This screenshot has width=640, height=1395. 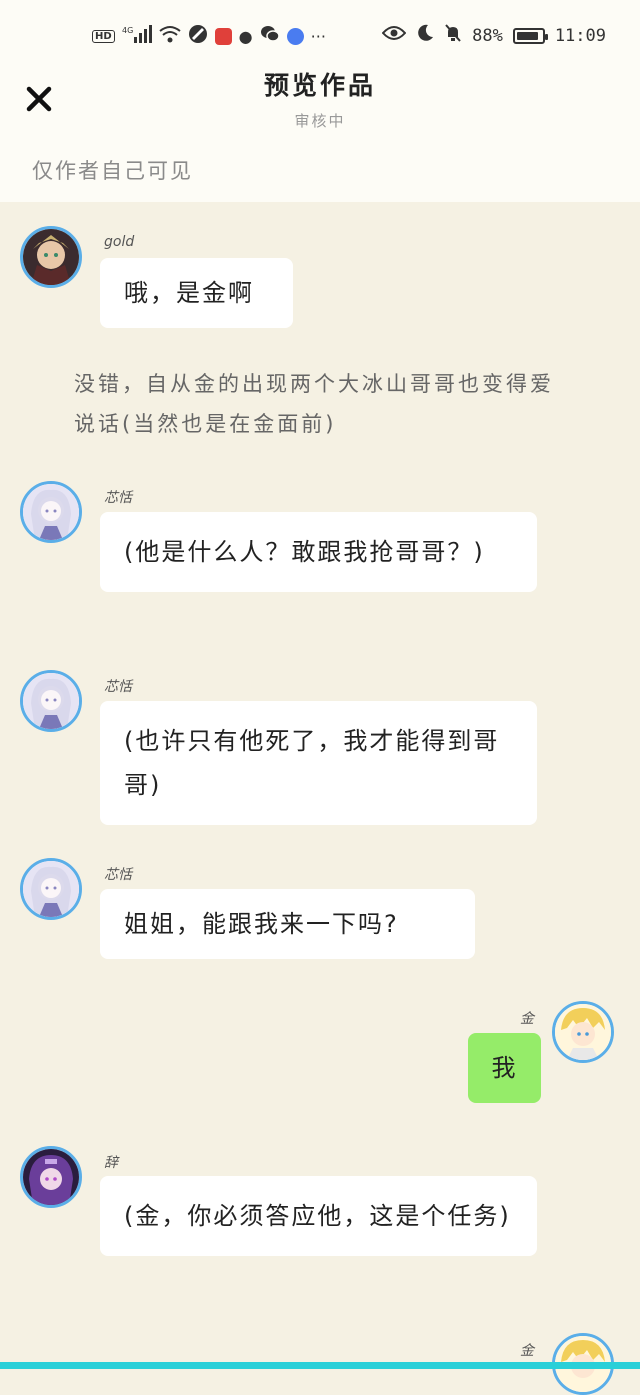 What do you see at coordinates (583, 1032) in the screenshot?
I see `avatar-jin` at bounding box center [583, 1032].